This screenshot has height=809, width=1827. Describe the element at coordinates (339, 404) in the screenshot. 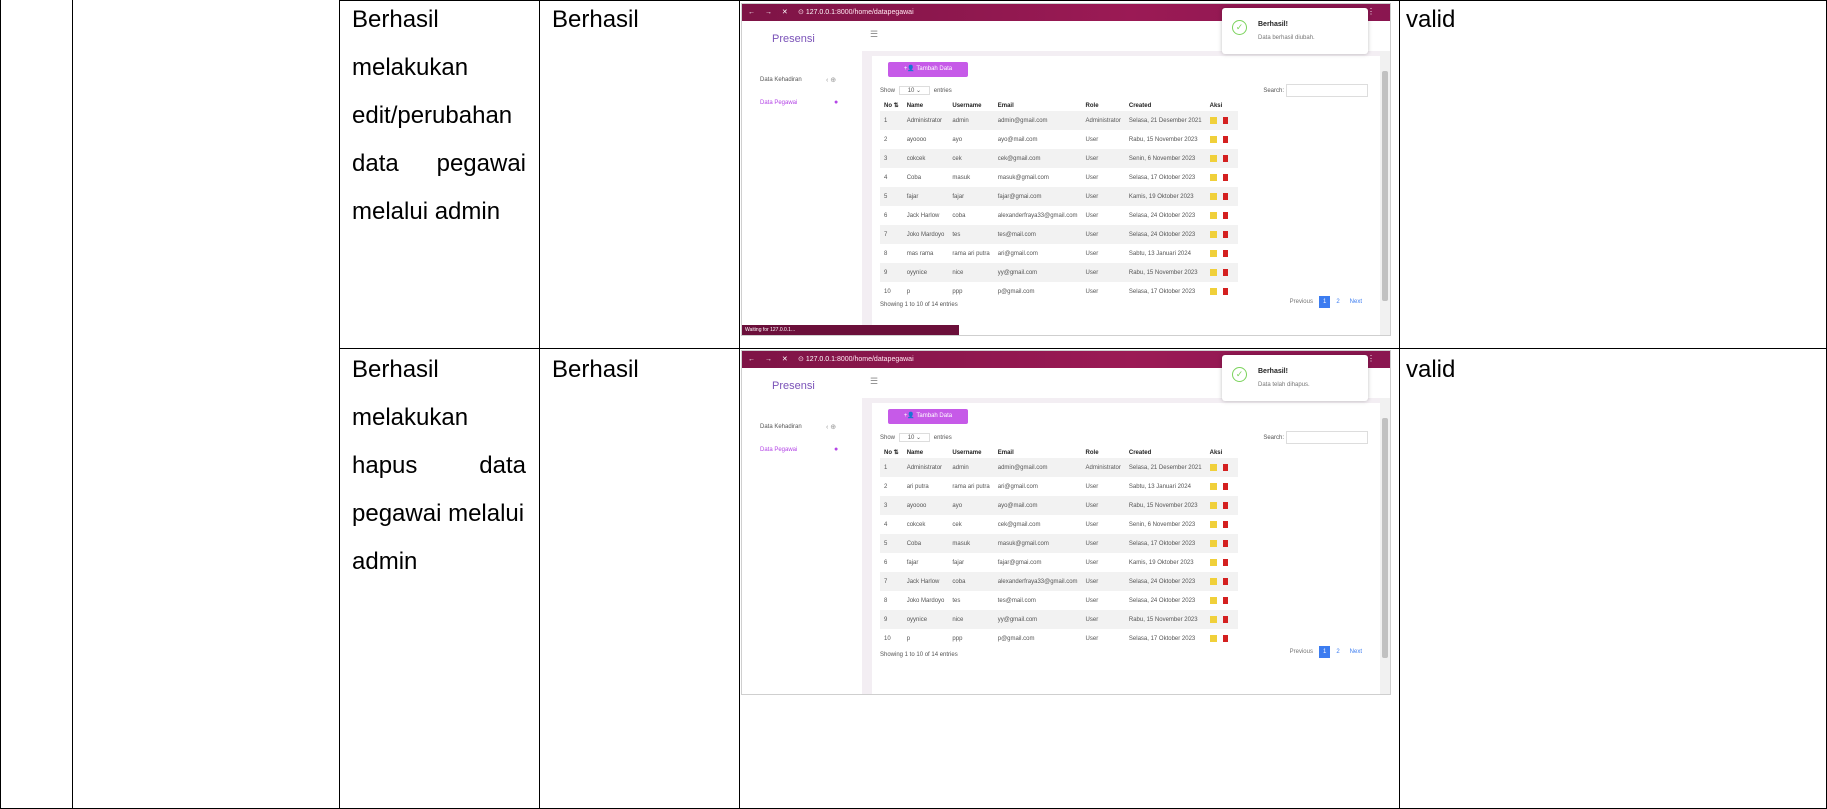

I see `table-column-divider` at that location.